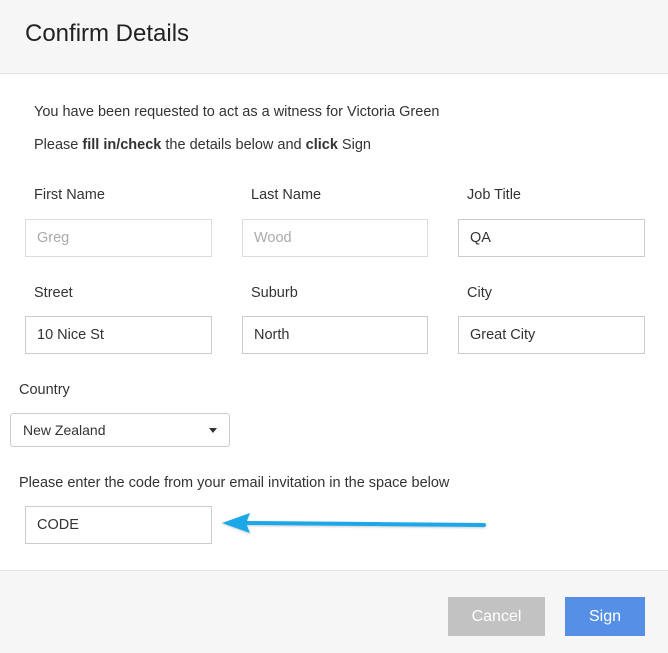 This screenshot has height=653, width=668. What do you see at coordinates (551, 335) in the screenshot?
I see `city-field` at bounding box center [551, 335].